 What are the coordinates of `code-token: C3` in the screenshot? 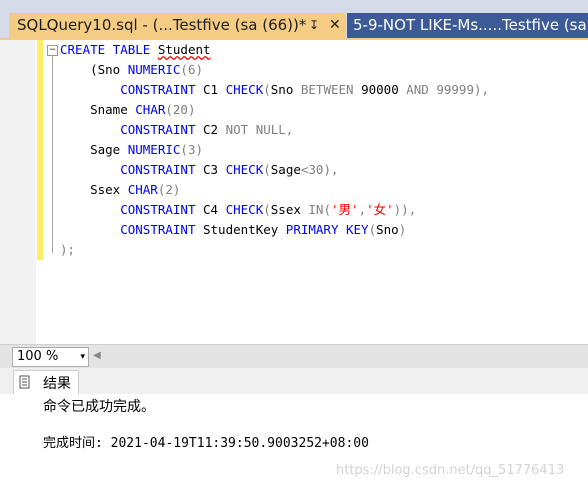 It's located at (210, 169).